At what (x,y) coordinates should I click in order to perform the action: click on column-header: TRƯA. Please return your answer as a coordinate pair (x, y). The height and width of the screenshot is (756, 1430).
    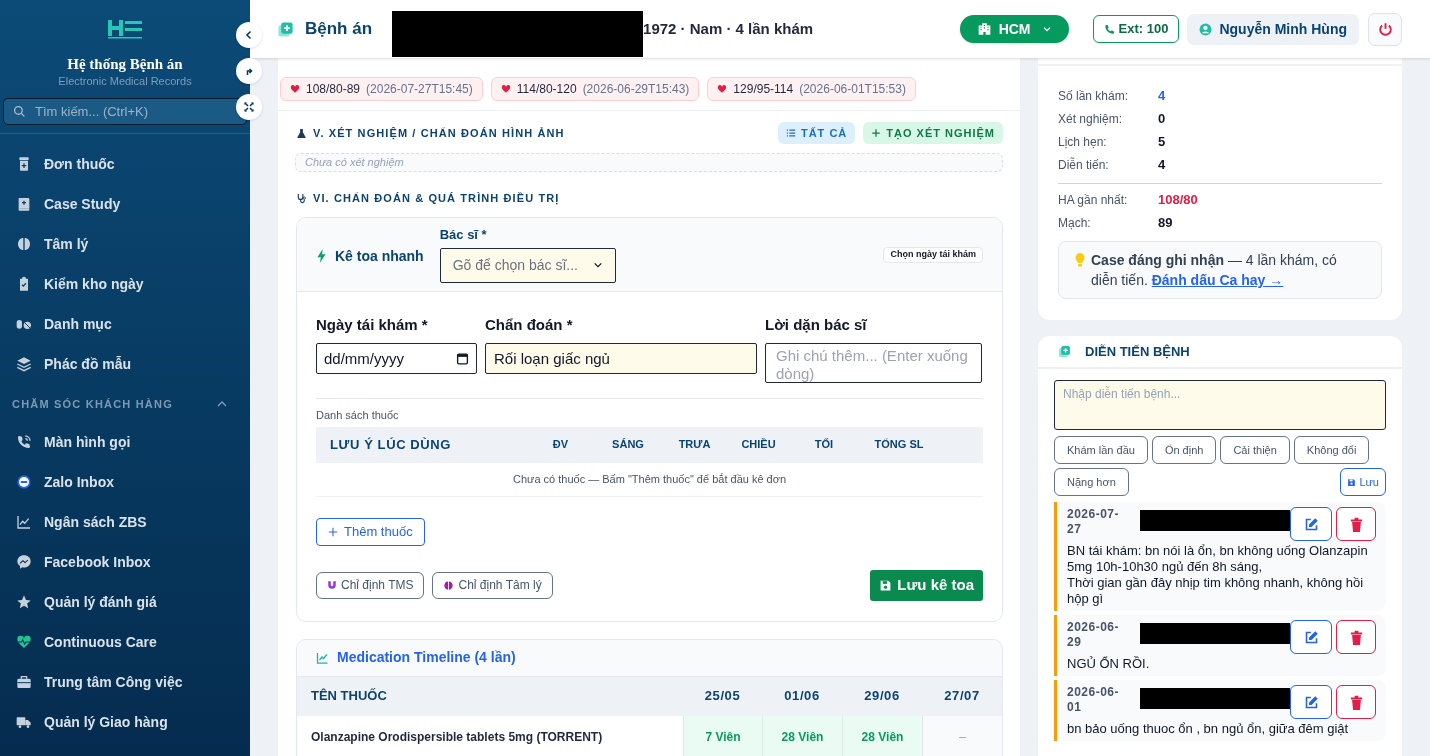
    Looking at the image, I should click on (694, 445).